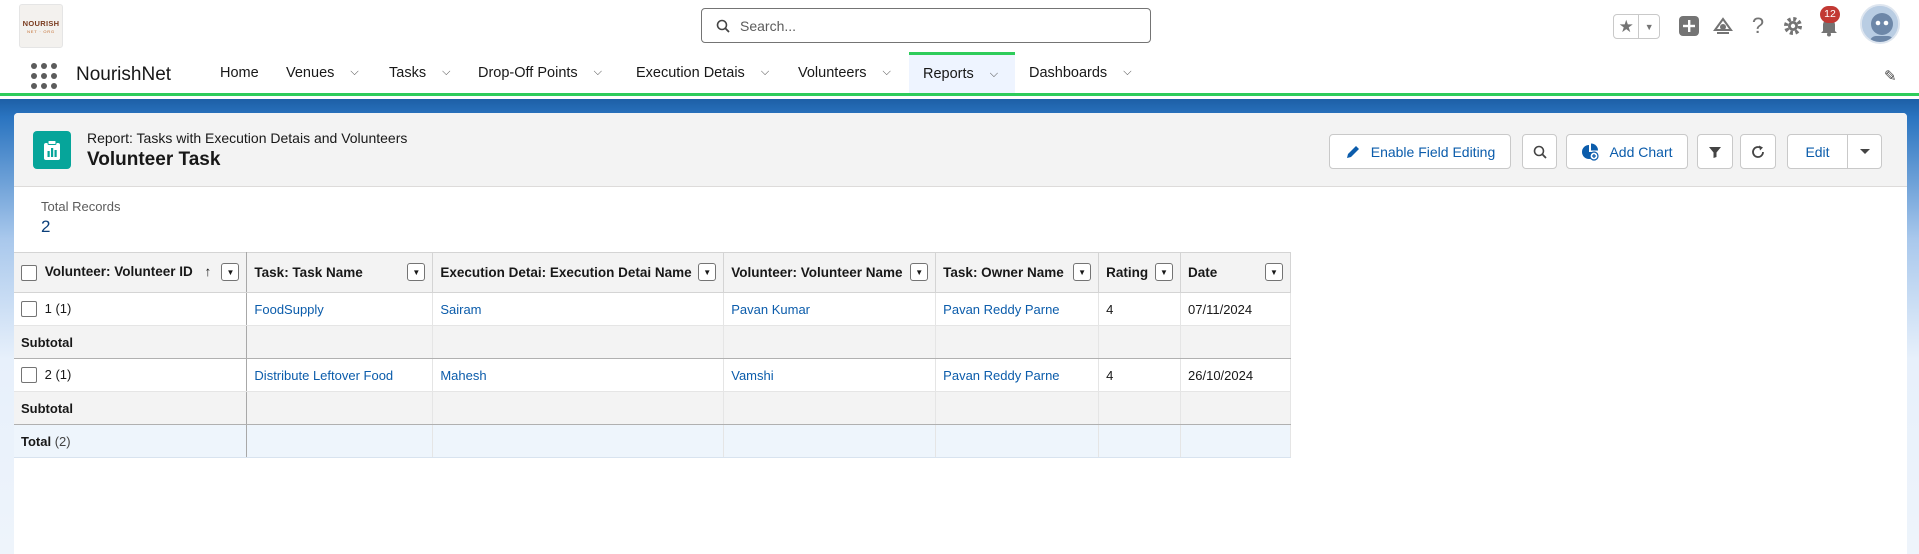 The height and width of the screenshot is (554, 1919). I want to click on chevron-down-icon, so click(1864, 151).